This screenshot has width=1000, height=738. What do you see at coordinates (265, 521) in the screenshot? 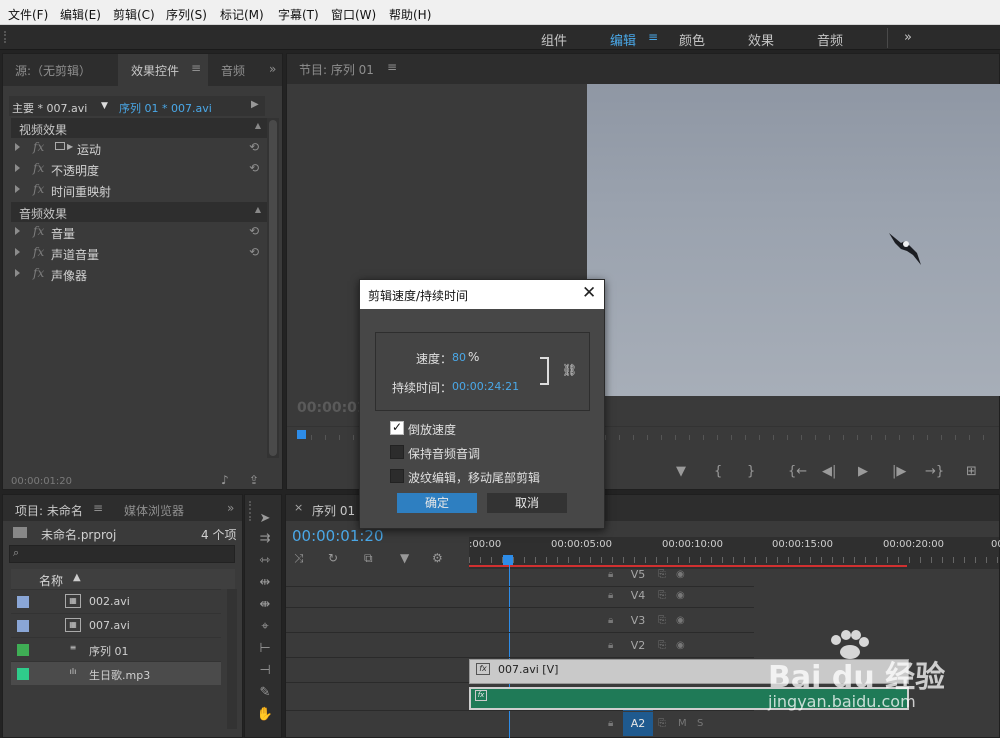
I see `selection-tool-icon: ➤` at bounding box center [265, 521].